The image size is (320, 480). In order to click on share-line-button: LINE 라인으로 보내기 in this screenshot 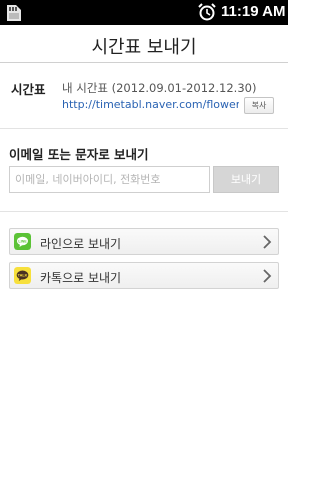, I will do `click(144, 241)`.